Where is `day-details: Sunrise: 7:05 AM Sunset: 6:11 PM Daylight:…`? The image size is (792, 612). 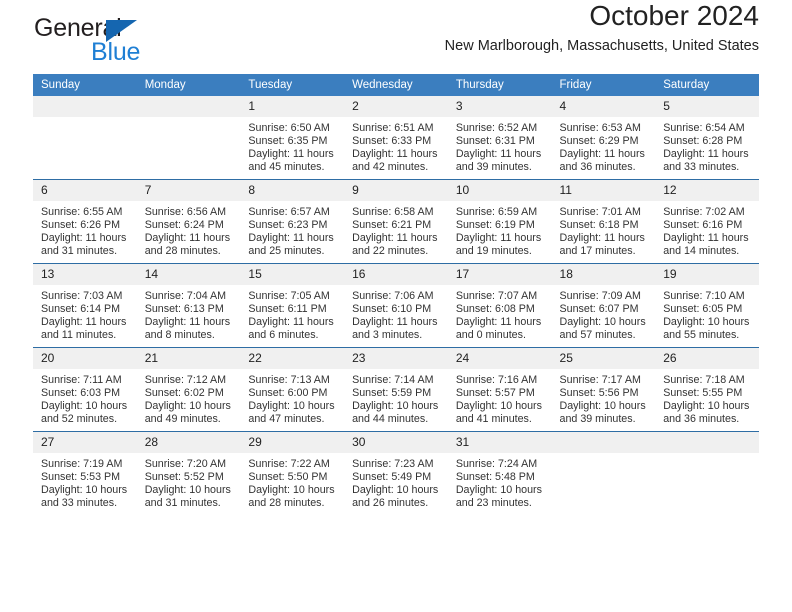
day-details: Sunrise: 7:05 AM Sunset: 6:11 PM Daylight:… is located at coordinates (292, 313).